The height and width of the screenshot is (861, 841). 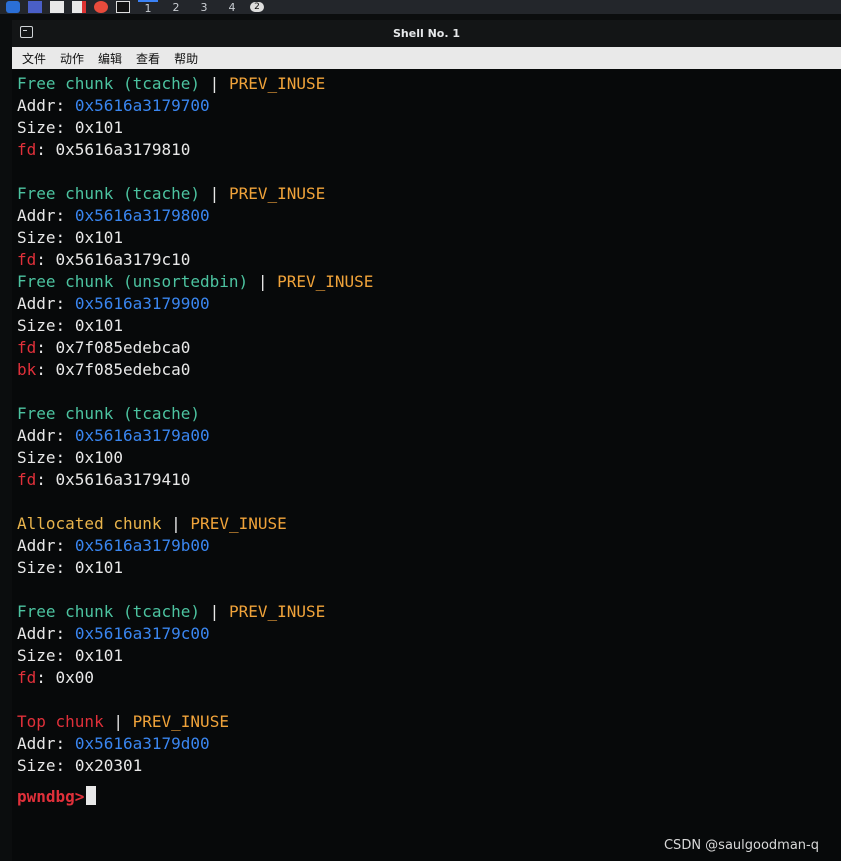 What do you see at coordinates (80, 765) in the screenshot?
I see `chunk-size: Size: 0x20301` at bounding box center [80, 765].